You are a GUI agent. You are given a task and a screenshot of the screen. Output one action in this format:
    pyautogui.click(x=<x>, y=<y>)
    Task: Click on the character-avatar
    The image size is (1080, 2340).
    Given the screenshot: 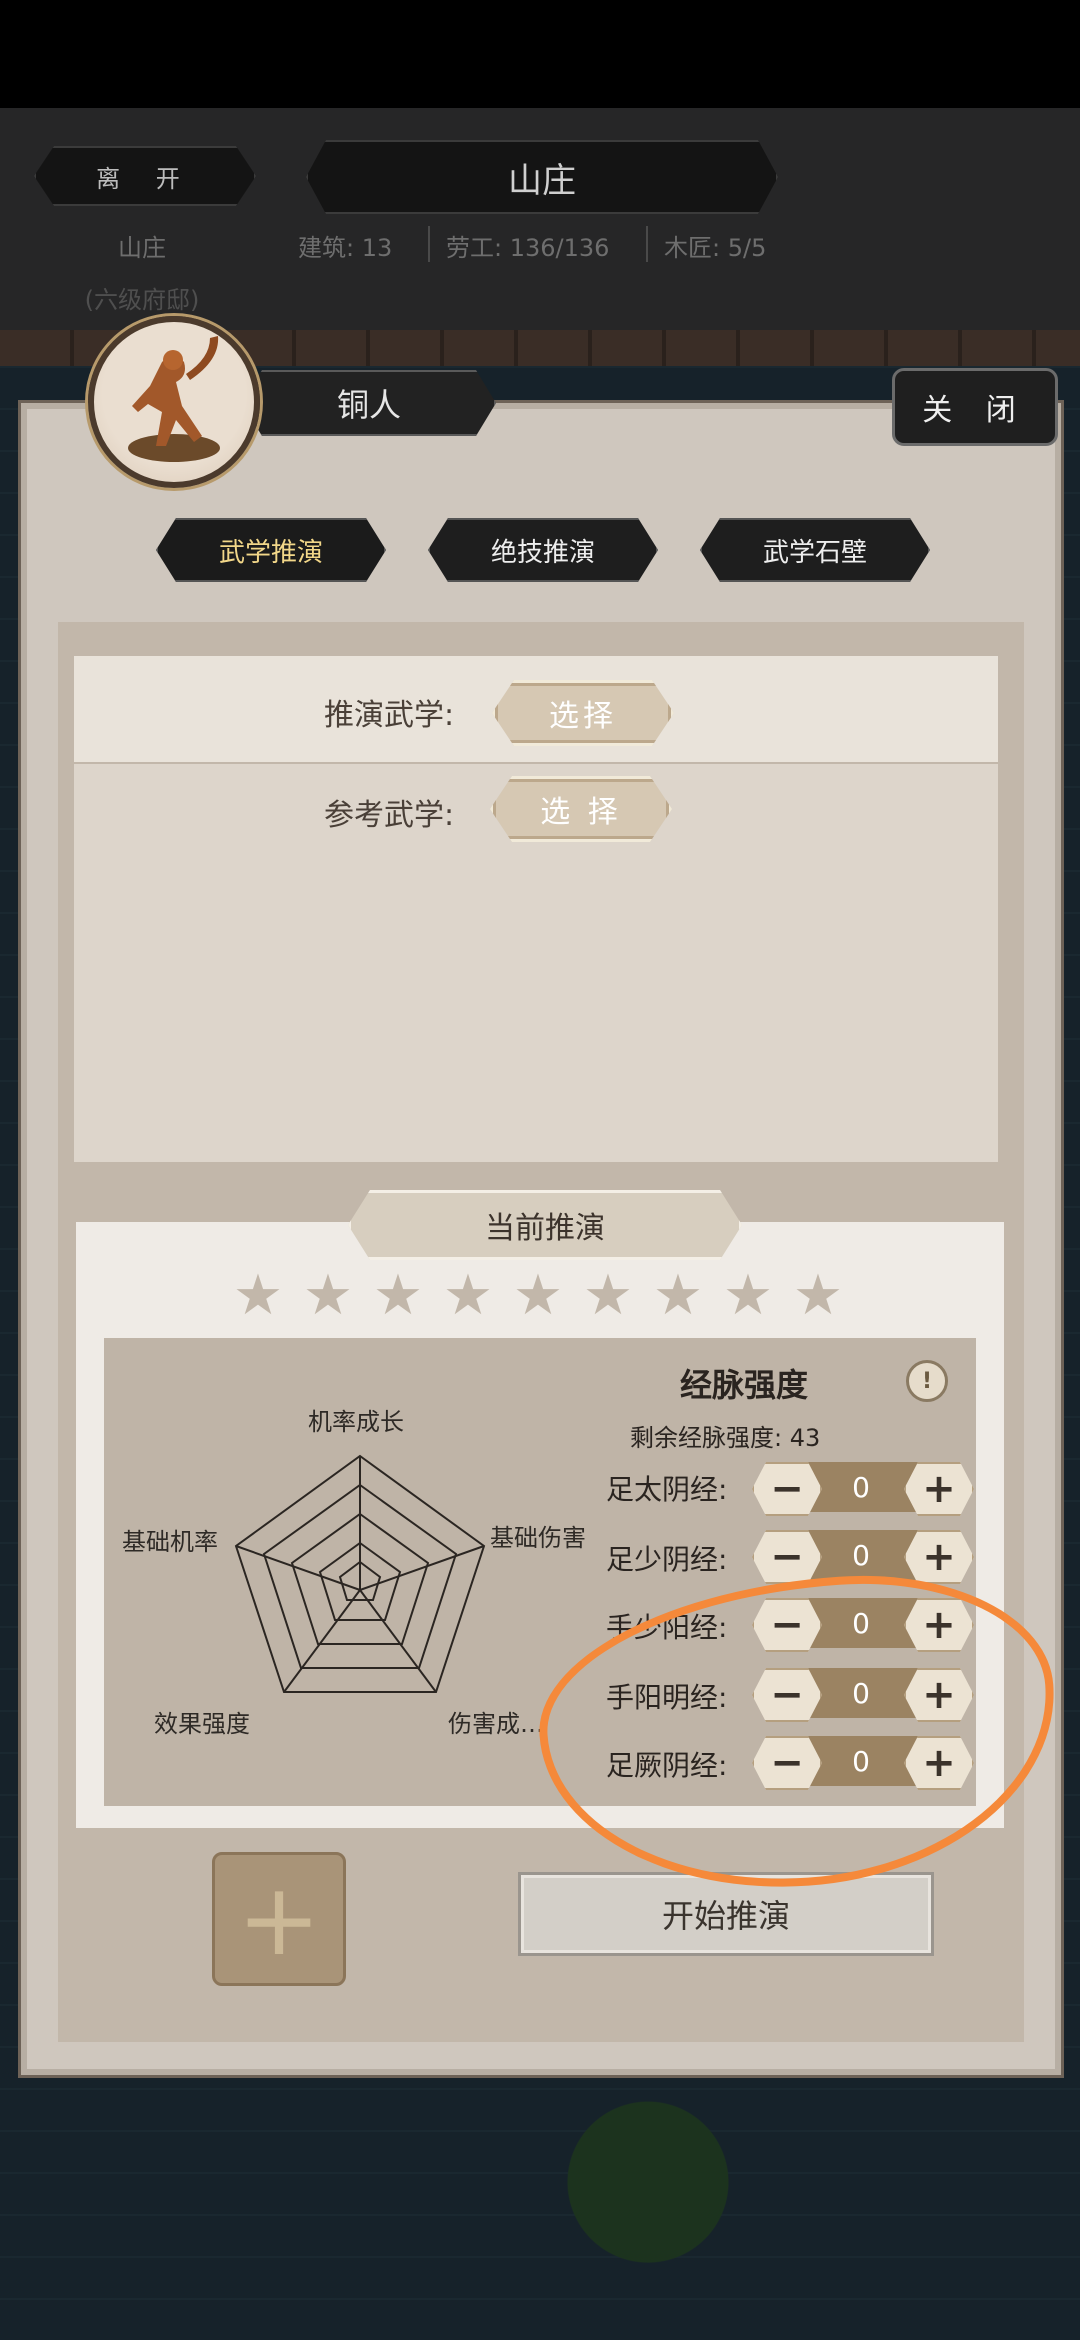 What is the action you would take?
    pyautogui.click(x=174, y=402)
    